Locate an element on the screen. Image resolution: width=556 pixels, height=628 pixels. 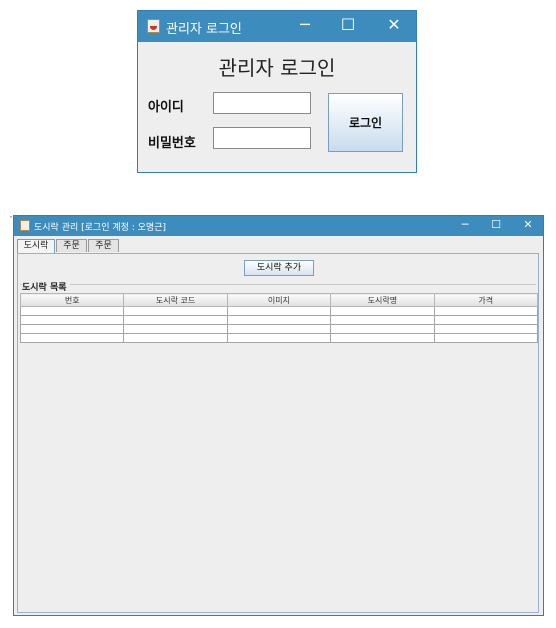
column-header-price: 가격 is located at coordinates (486, 300).